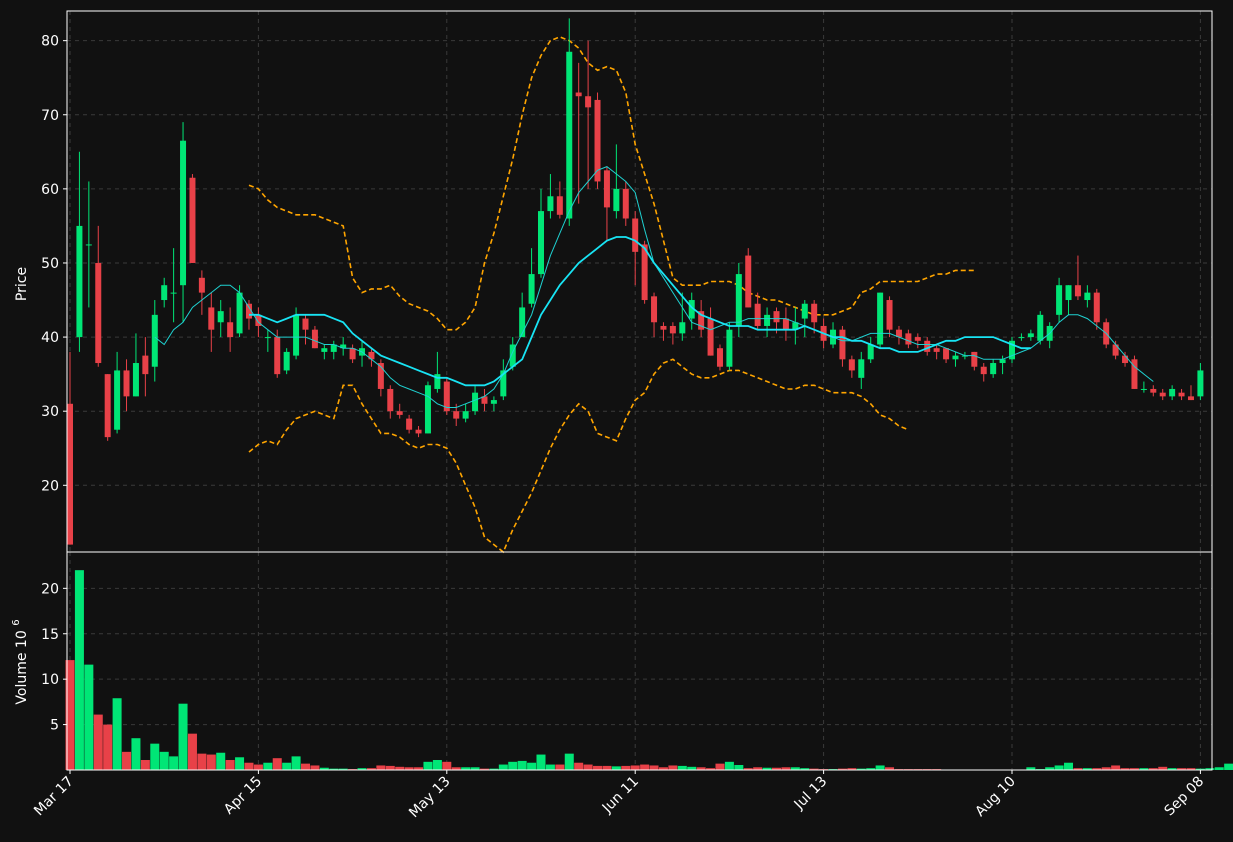  I want to click on volume-tick-label: 15, so click(50, 635).